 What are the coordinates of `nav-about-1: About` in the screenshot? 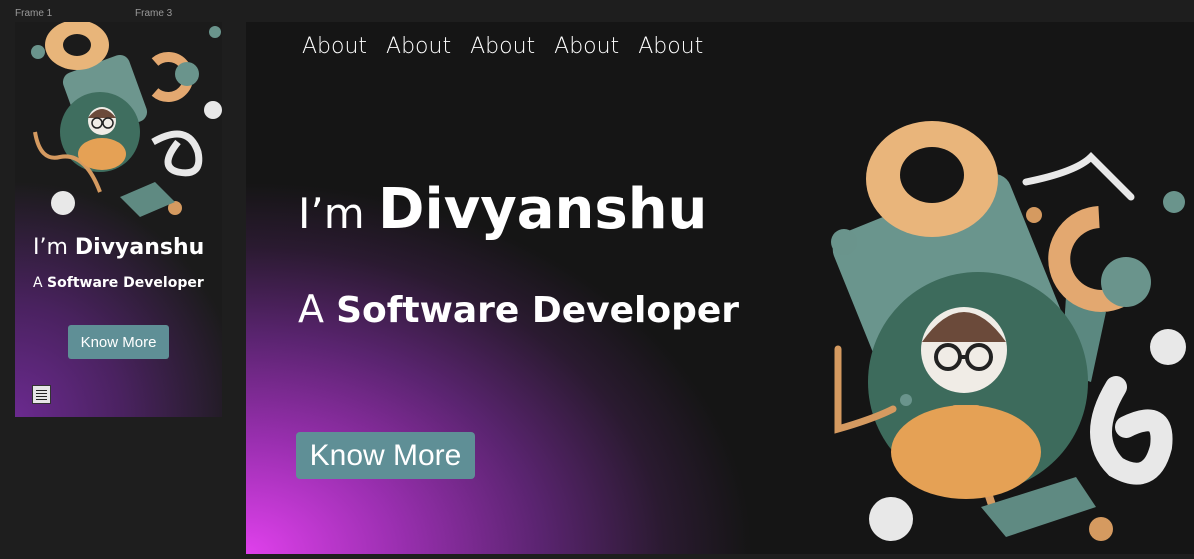 It's located at (334, 46).